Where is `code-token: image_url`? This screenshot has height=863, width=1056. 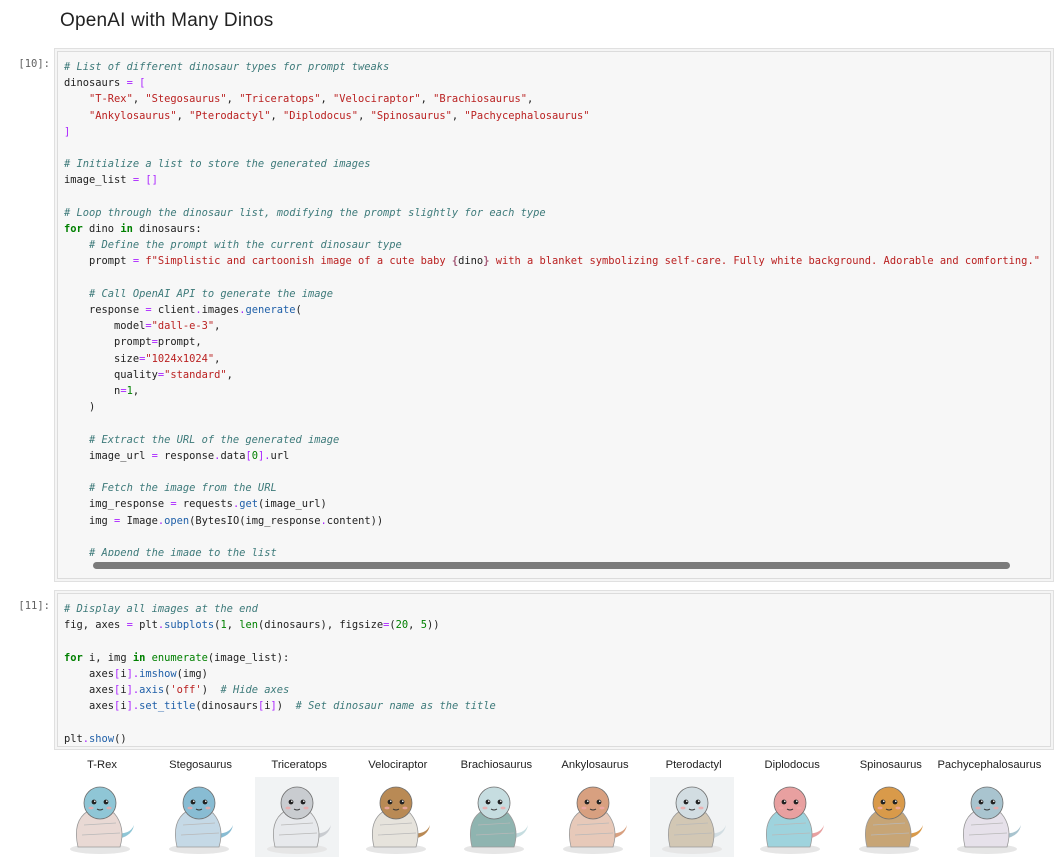 code-token: image_url is located at coordinates (108, 455).